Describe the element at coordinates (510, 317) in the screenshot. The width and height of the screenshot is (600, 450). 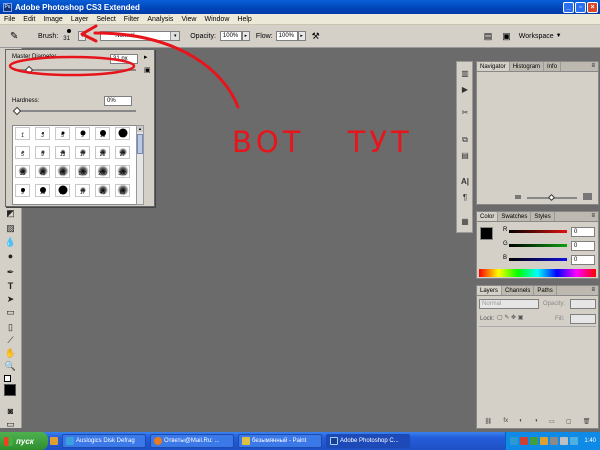
I see `lock-icons: ▢ ✎ ✥ ▣` at that location.